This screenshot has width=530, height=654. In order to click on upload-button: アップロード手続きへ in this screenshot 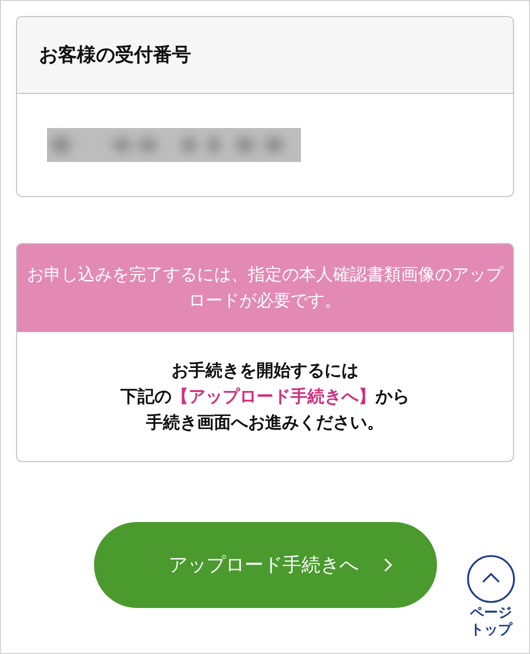, I will do `click(265, 565)`.